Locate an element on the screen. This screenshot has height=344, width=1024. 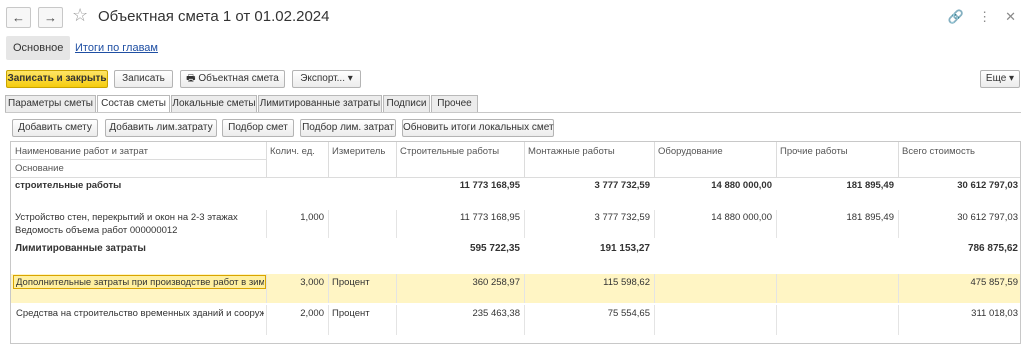
back-button: ← is located at coordinates (18, 17).